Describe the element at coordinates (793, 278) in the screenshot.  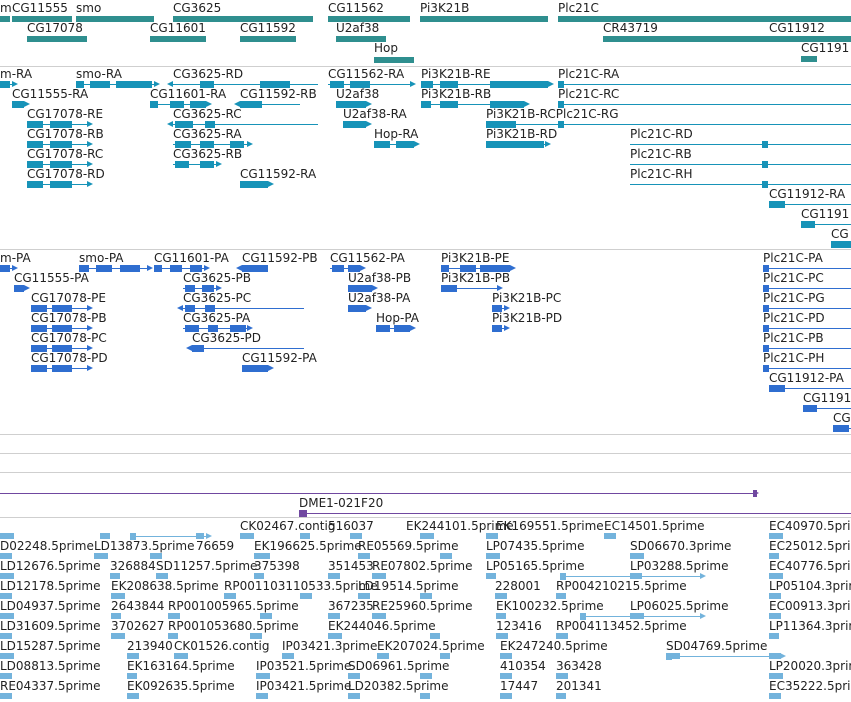
I see `proteins-label-plc21c-pc: Plc21C-PC` at that location.